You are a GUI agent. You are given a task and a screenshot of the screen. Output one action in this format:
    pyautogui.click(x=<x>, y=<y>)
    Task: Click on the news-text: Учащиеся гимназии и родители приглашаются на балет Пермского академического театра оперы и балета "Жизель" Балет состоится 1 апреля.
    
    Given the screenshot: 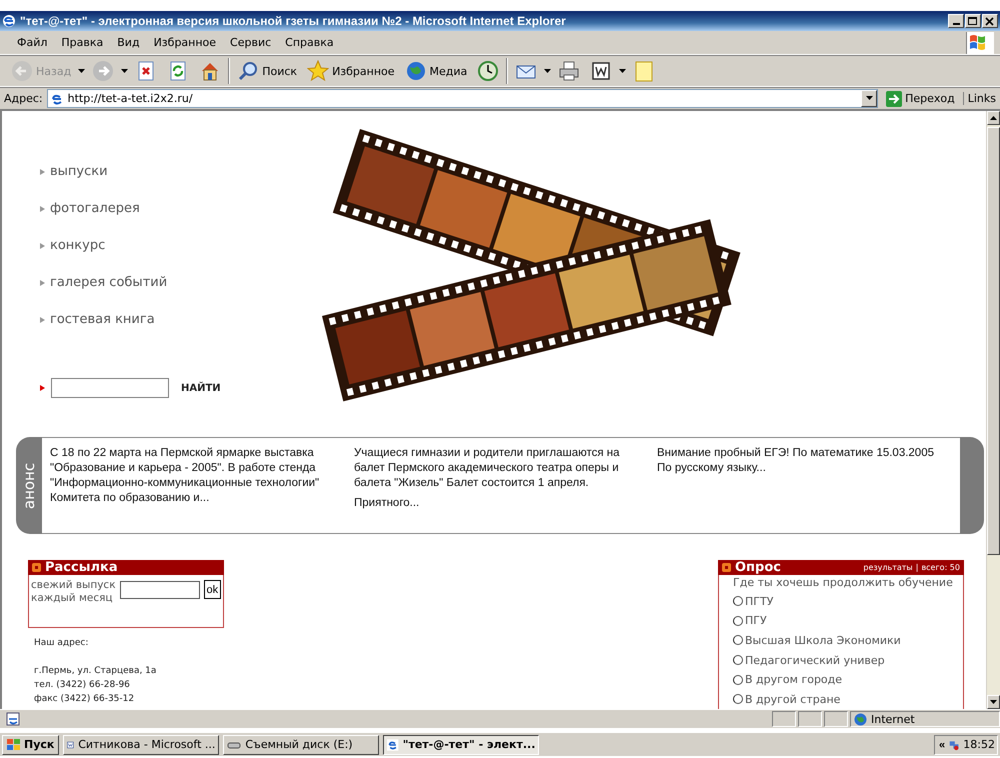 What is the action you would take?
    pyautogui.click(x=499, y=468)
    